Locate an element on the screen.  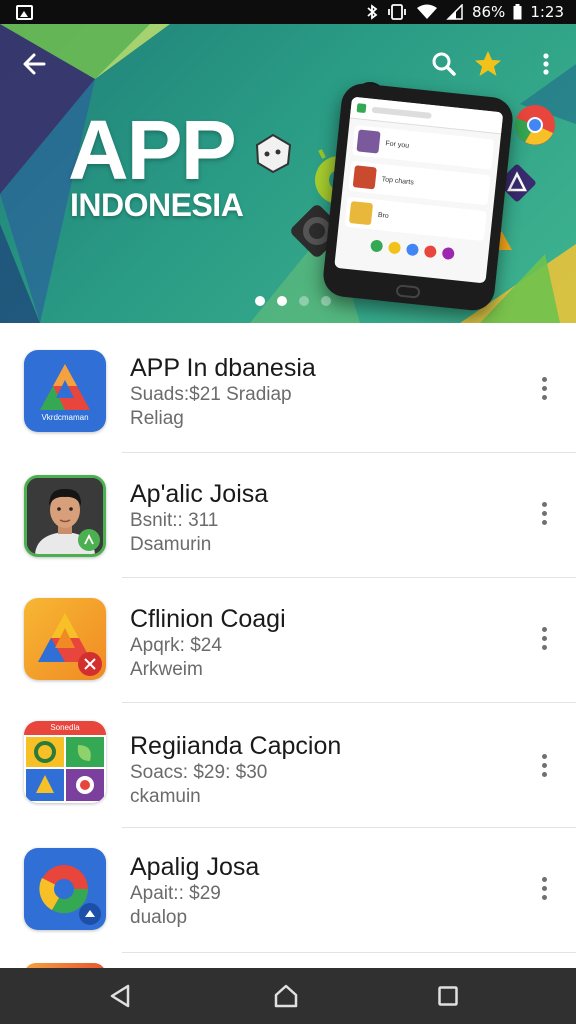
overflow-menu-button is located at coordinates (546, 64).